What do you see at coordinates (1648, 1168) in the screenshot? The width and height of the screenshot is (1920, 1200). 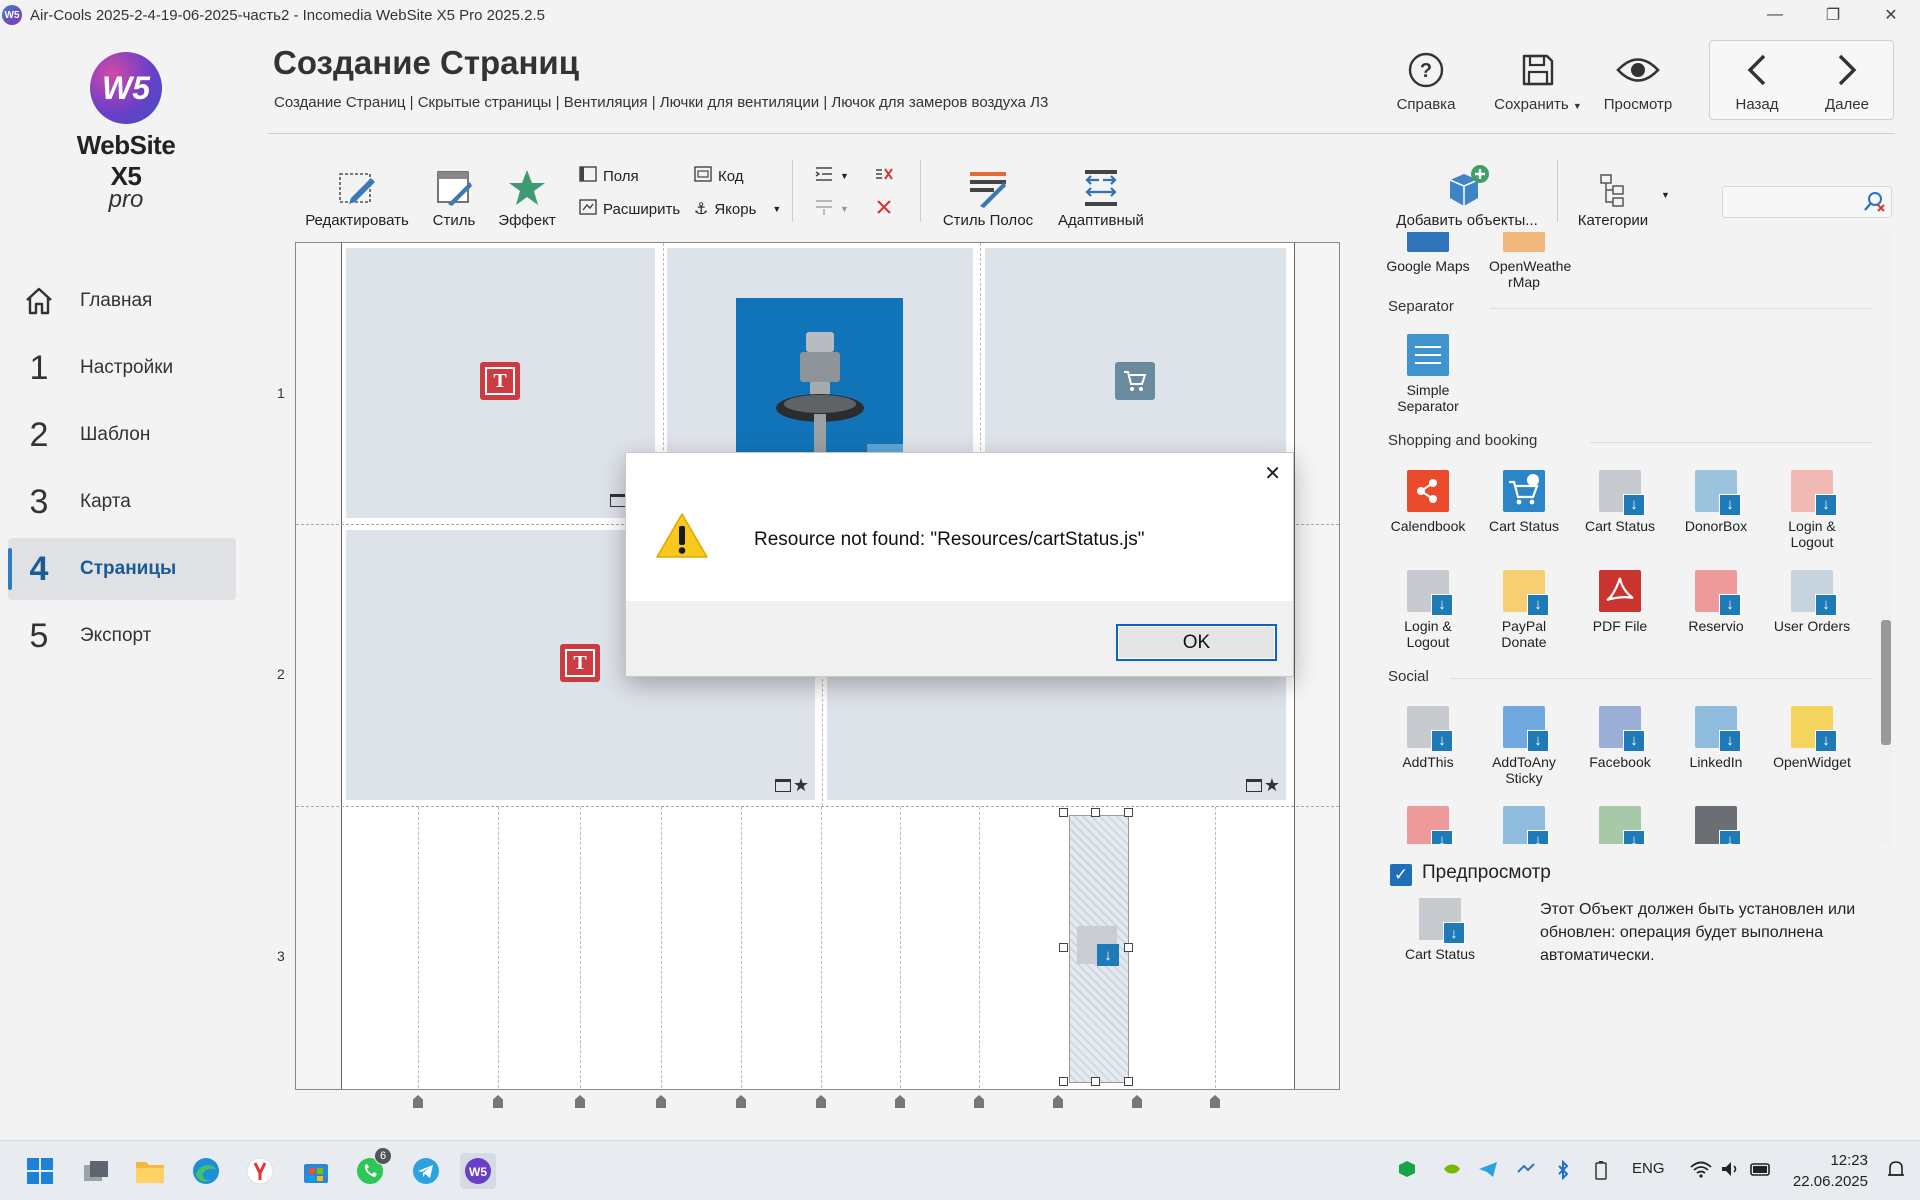 I see `language-indicator: ENG` at bounding box center [1648, 1168].